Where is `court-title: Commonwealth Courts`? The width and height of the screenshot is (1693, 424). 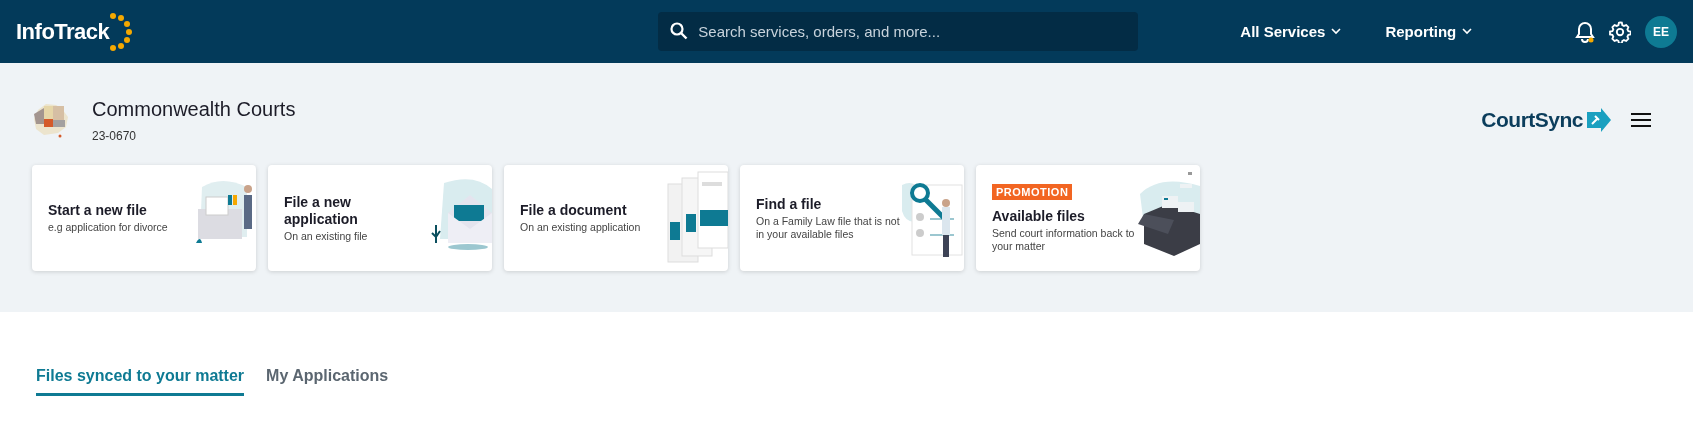
court-title: Commonwealth Courts is located at coordinates (194, 109).